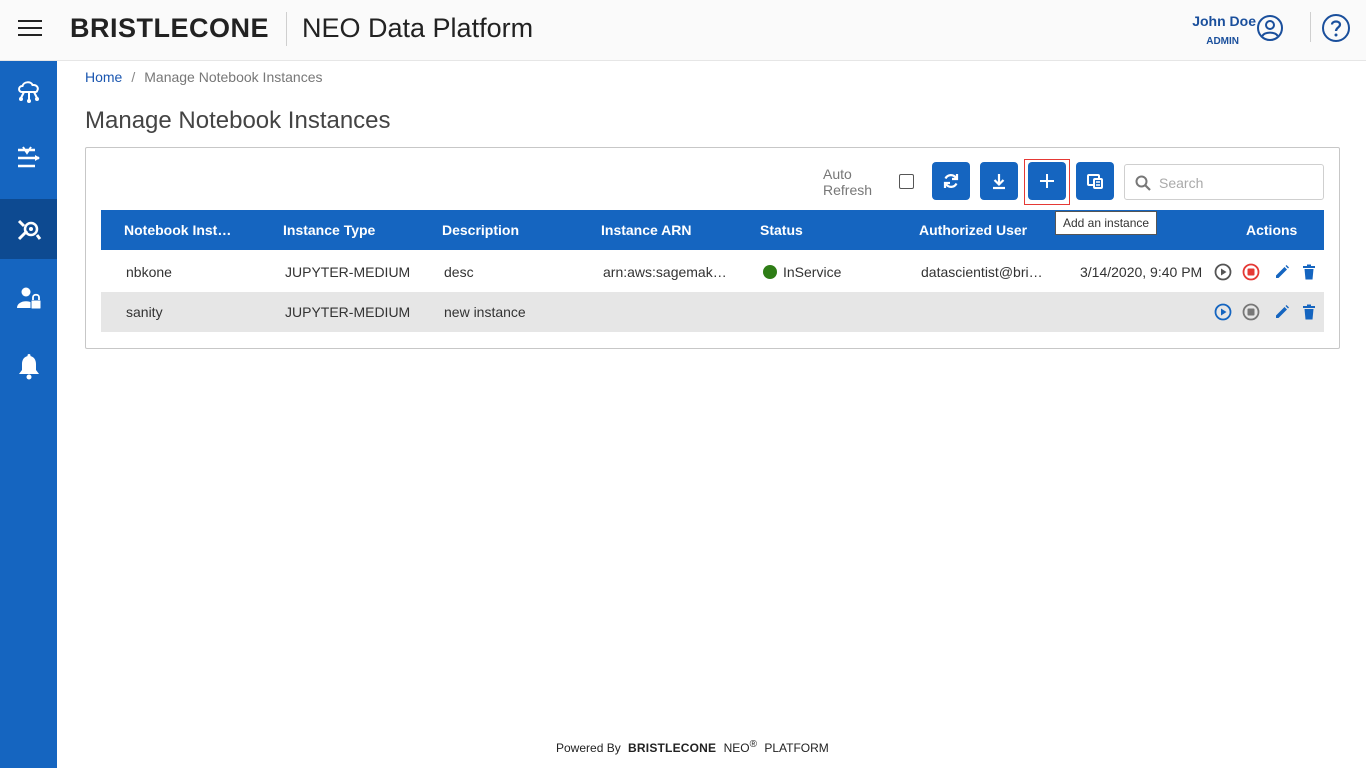  What do you see at coordinates (459, 272) in the screenshot?
I see `cell-description: desc` at bounding box center [459, 272].